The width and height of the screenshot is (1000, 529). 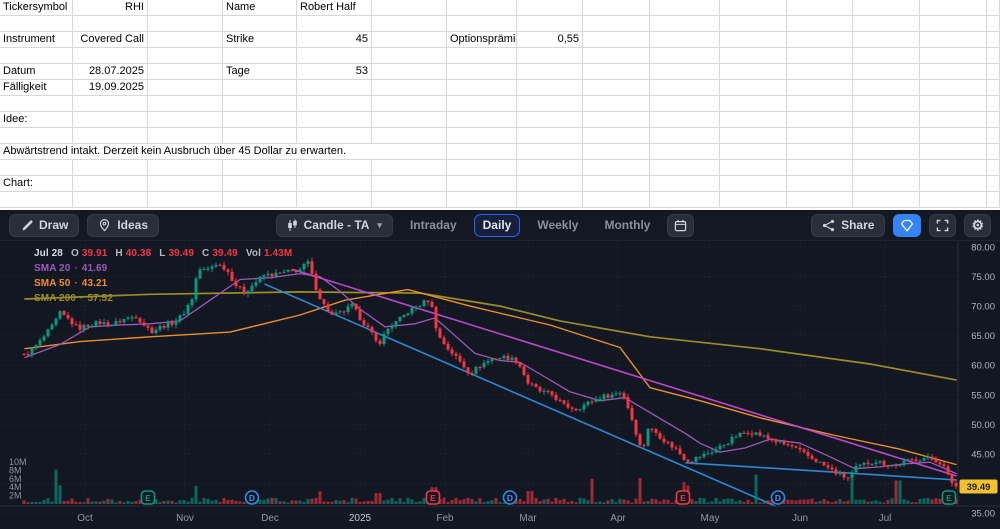 I want to click on sheet-cell: Optionsprämie, so click(x=482, y=40).